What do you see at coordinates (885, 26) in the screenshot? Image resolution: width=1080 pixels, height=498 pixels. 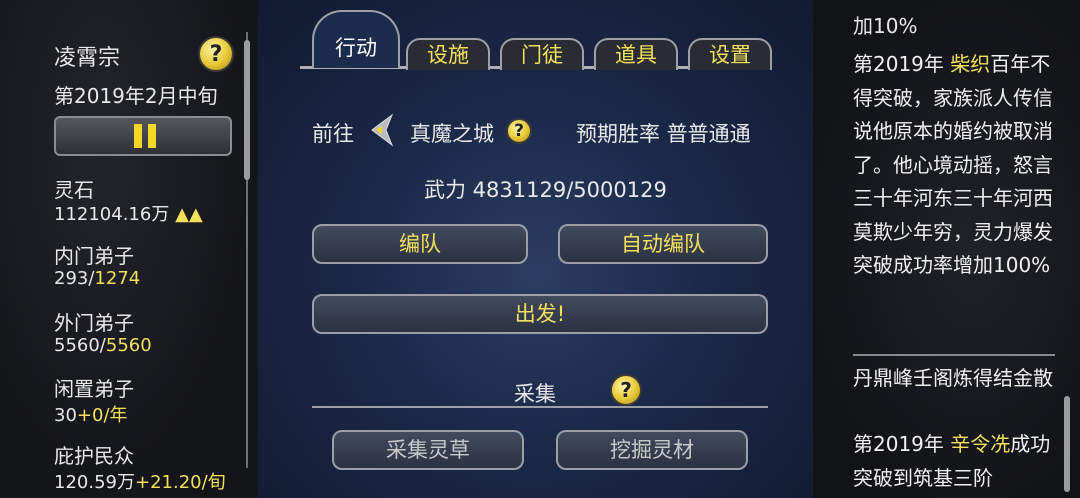 I see `log-entry-tail: 加10%` at bounding box center [885, 26].